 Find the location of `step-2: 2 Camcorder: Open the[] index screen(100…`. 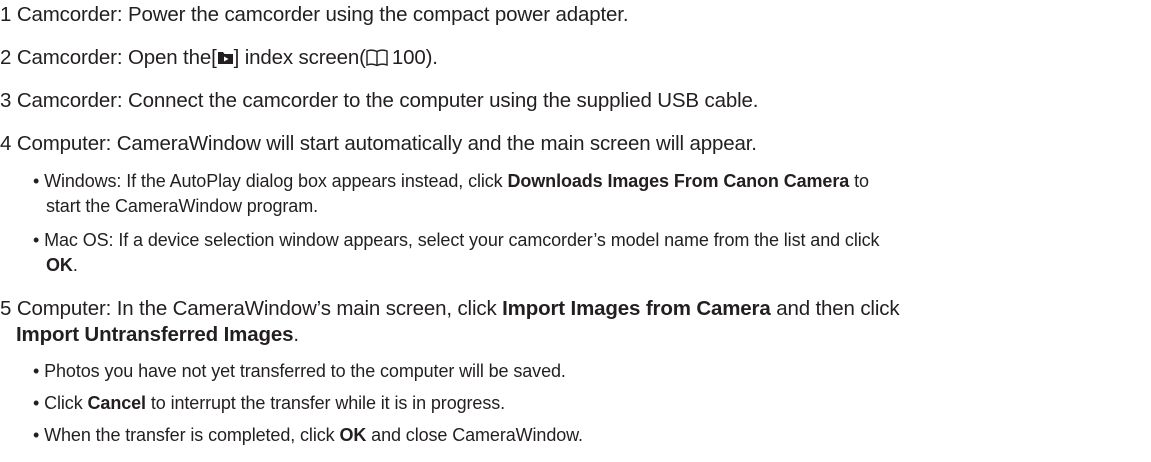

step-2: 2 Camcorder: Open the[] index screen(100… is located at coordinates (219, 59).